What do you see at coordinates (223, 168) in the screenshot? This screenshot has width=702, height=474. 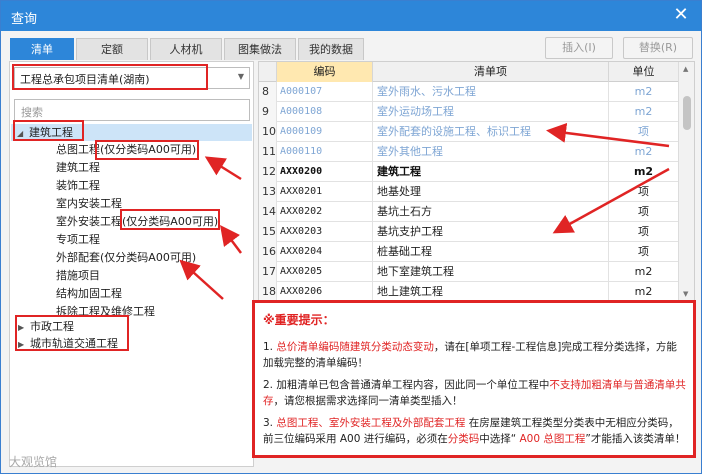 I see `arrow-to-site-plan` at bounding box center [223, 168].